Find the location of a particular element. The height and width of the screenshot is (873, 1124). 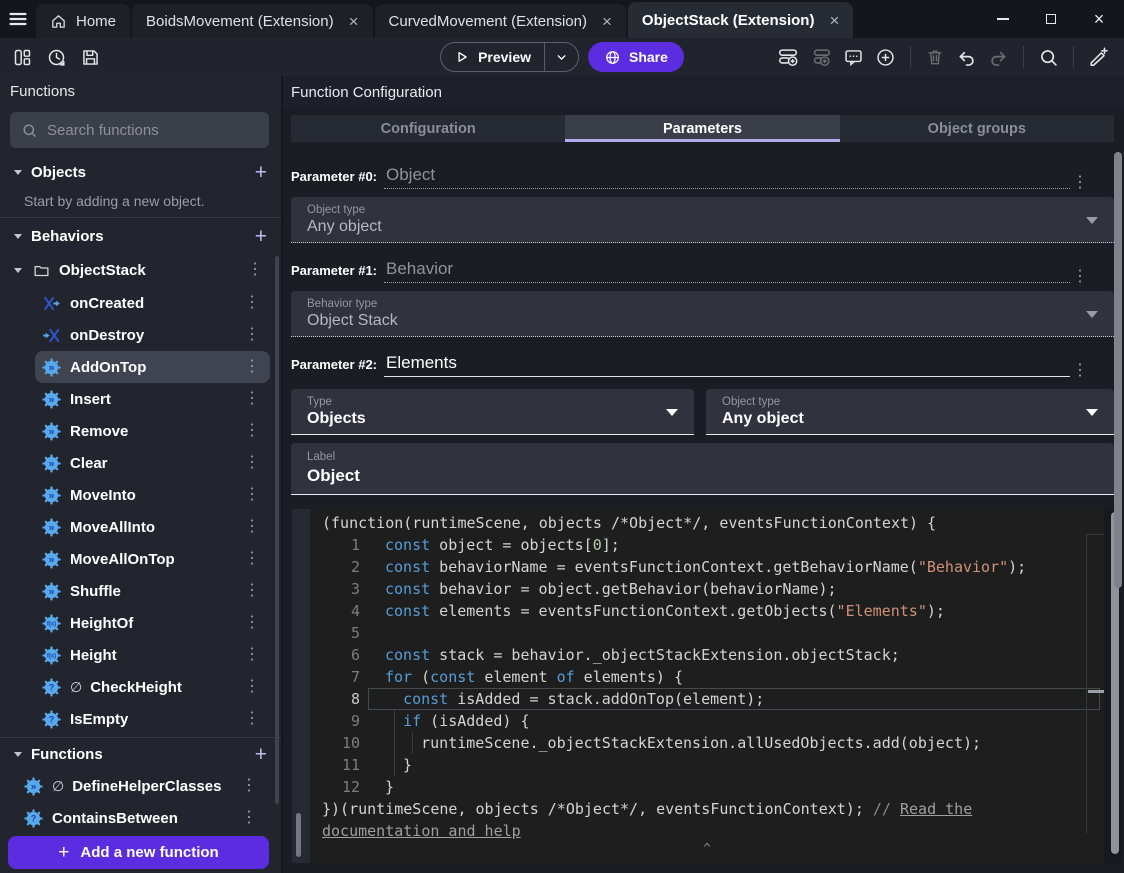

code-line: 1 const object = objects[0]; is located at coordinates (707, 545).